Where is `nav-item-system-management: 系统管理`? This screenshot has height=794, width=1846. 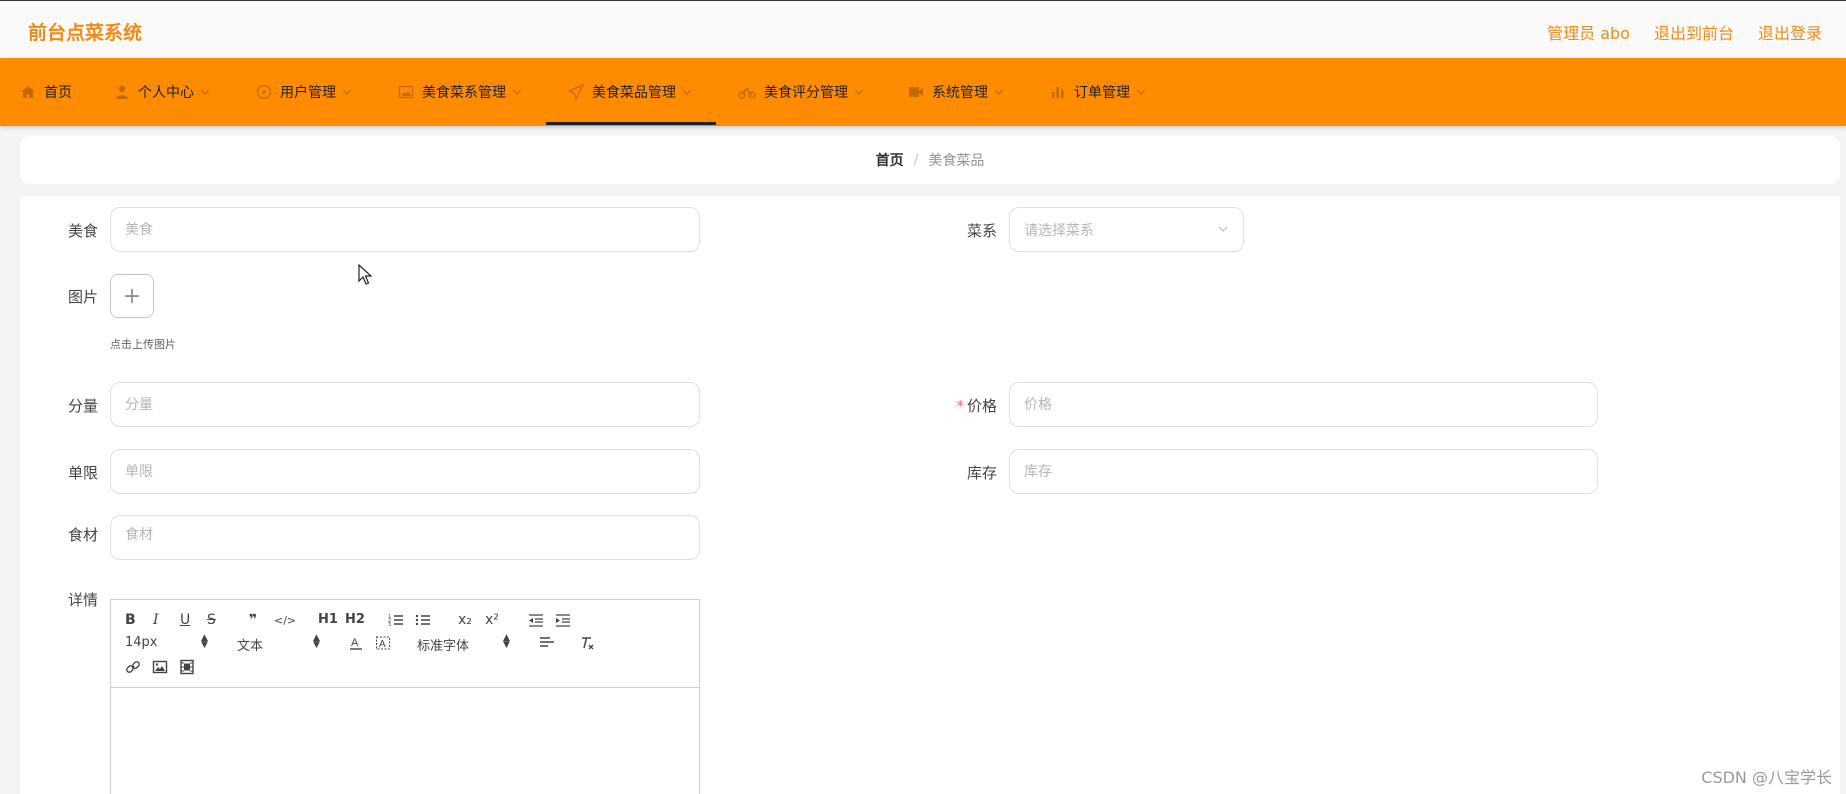
nav-item-system-management: 系统管理 is located at coordinates (960, 92).